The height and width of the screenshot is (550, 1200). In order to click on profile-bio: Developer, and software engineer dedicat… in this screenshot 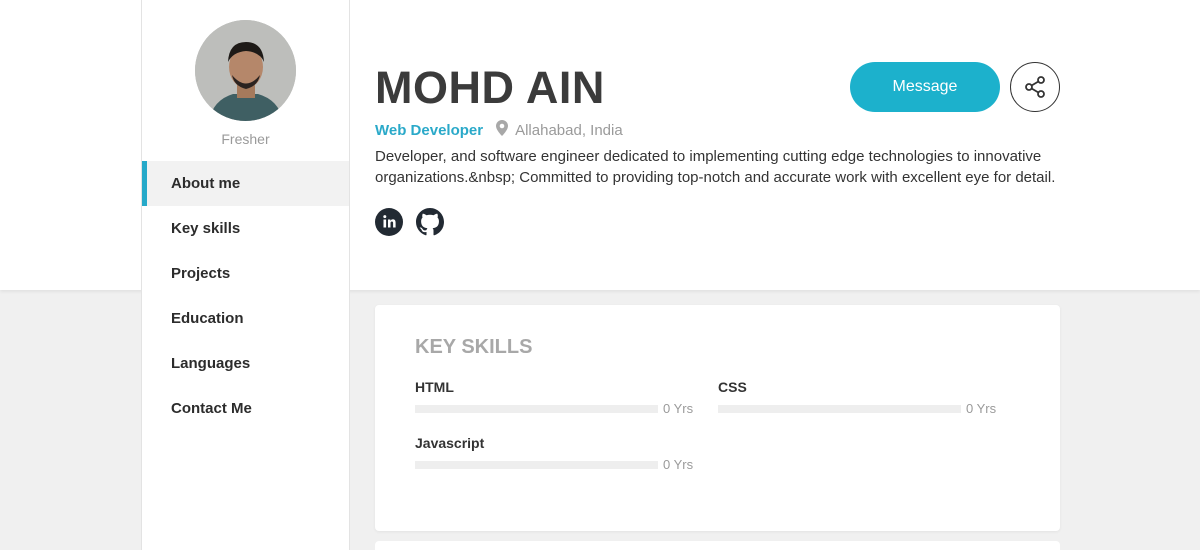, I will do `click(715, 167)`.